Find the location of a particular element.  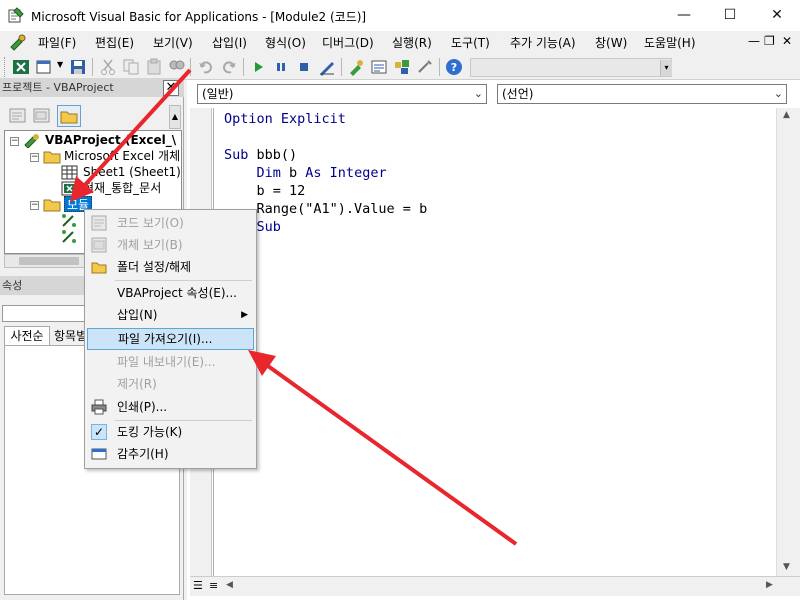

scroll-up-button: ▲ is located at coordinates (175, 117).